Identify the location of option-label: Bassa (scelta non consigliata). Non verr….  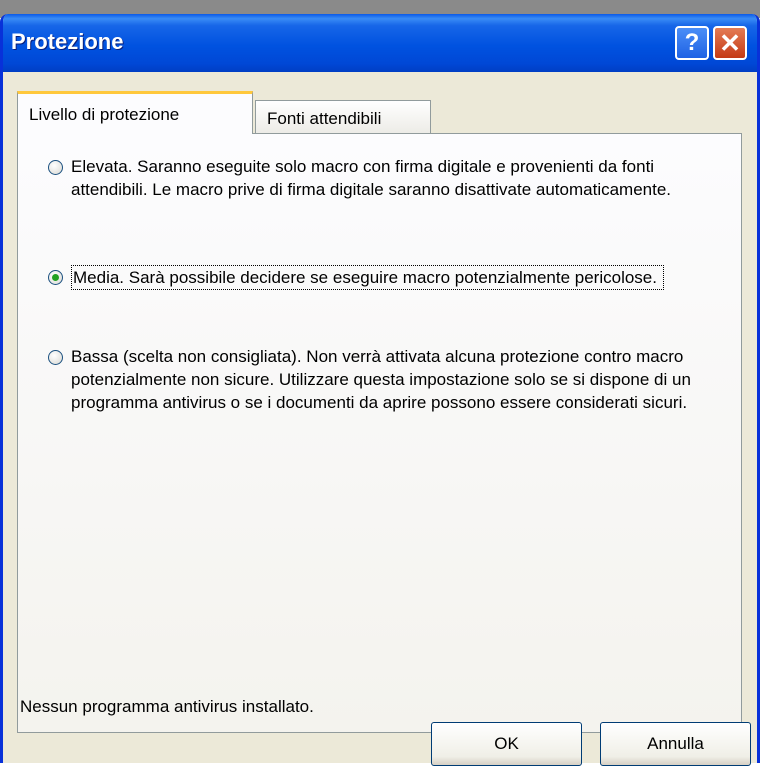
(381, 379).